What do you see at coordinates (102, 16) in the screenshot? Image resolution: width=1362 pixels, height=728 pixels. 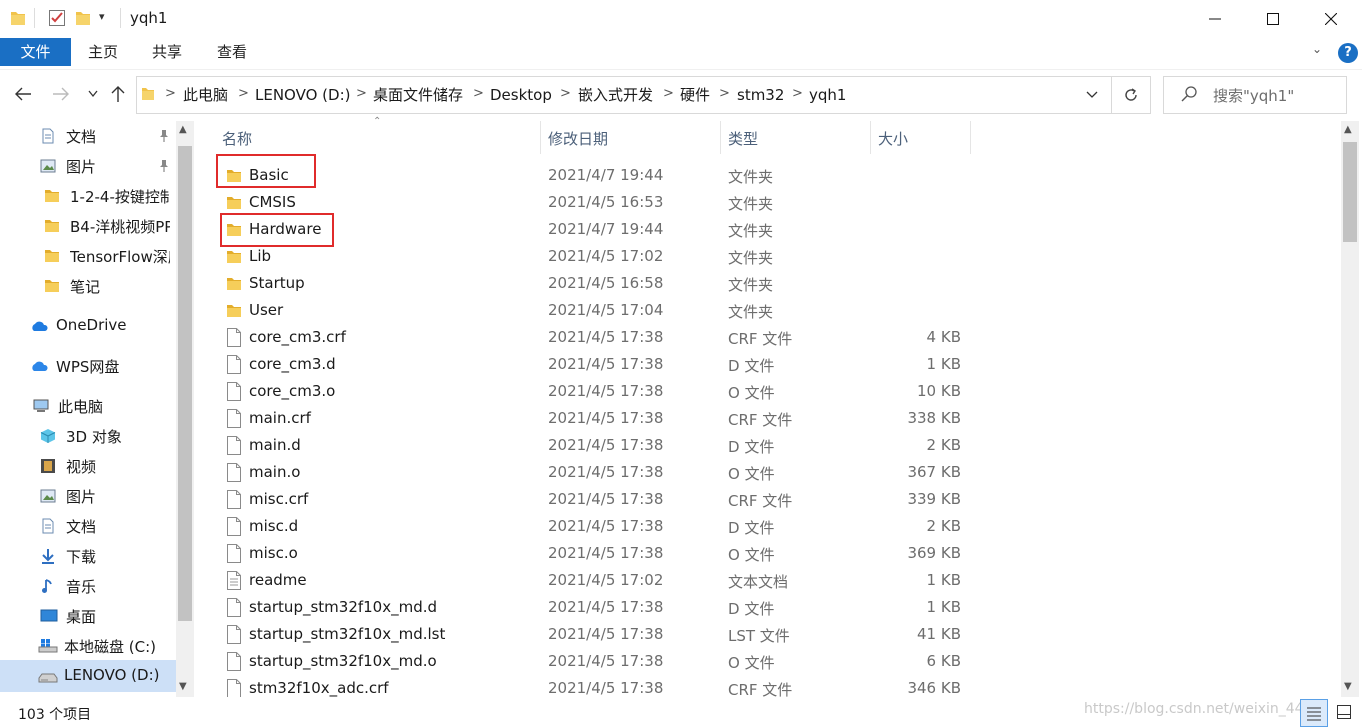 I see `quick-access-dropdown-icon: ▾` at bounding box center [102, 16].